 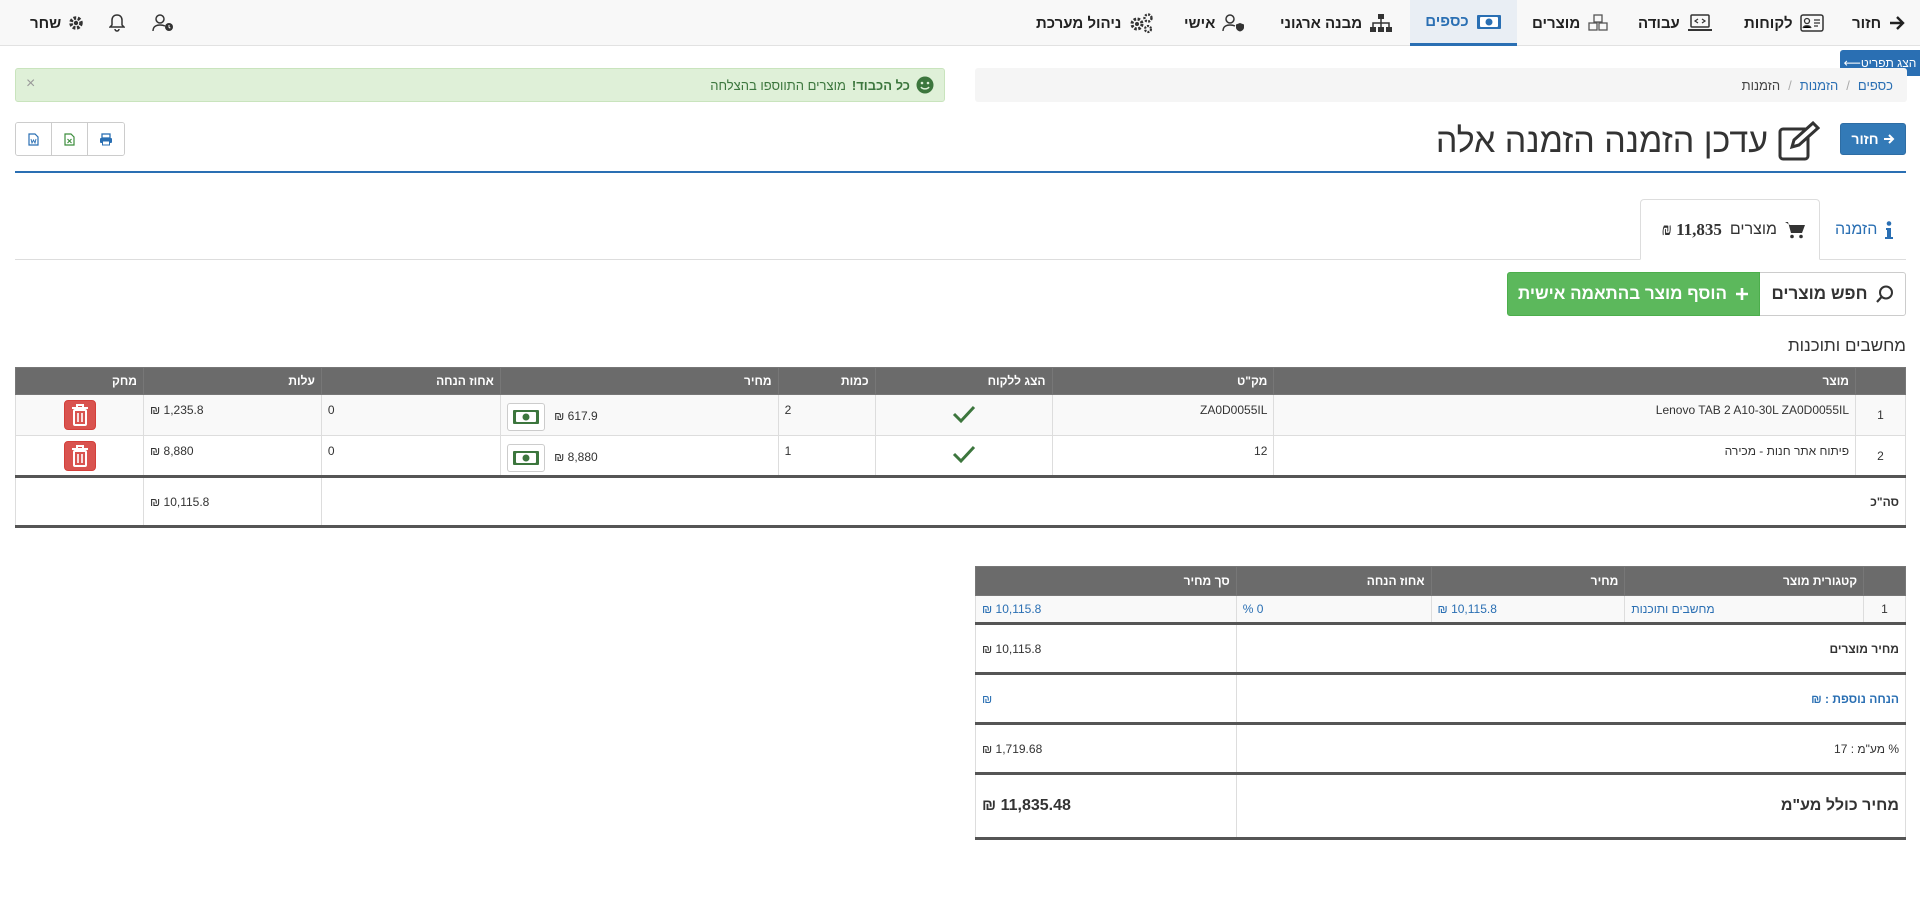 I want to click on row-cost: 1,235.8 ₪, so click(x=232, y=415).